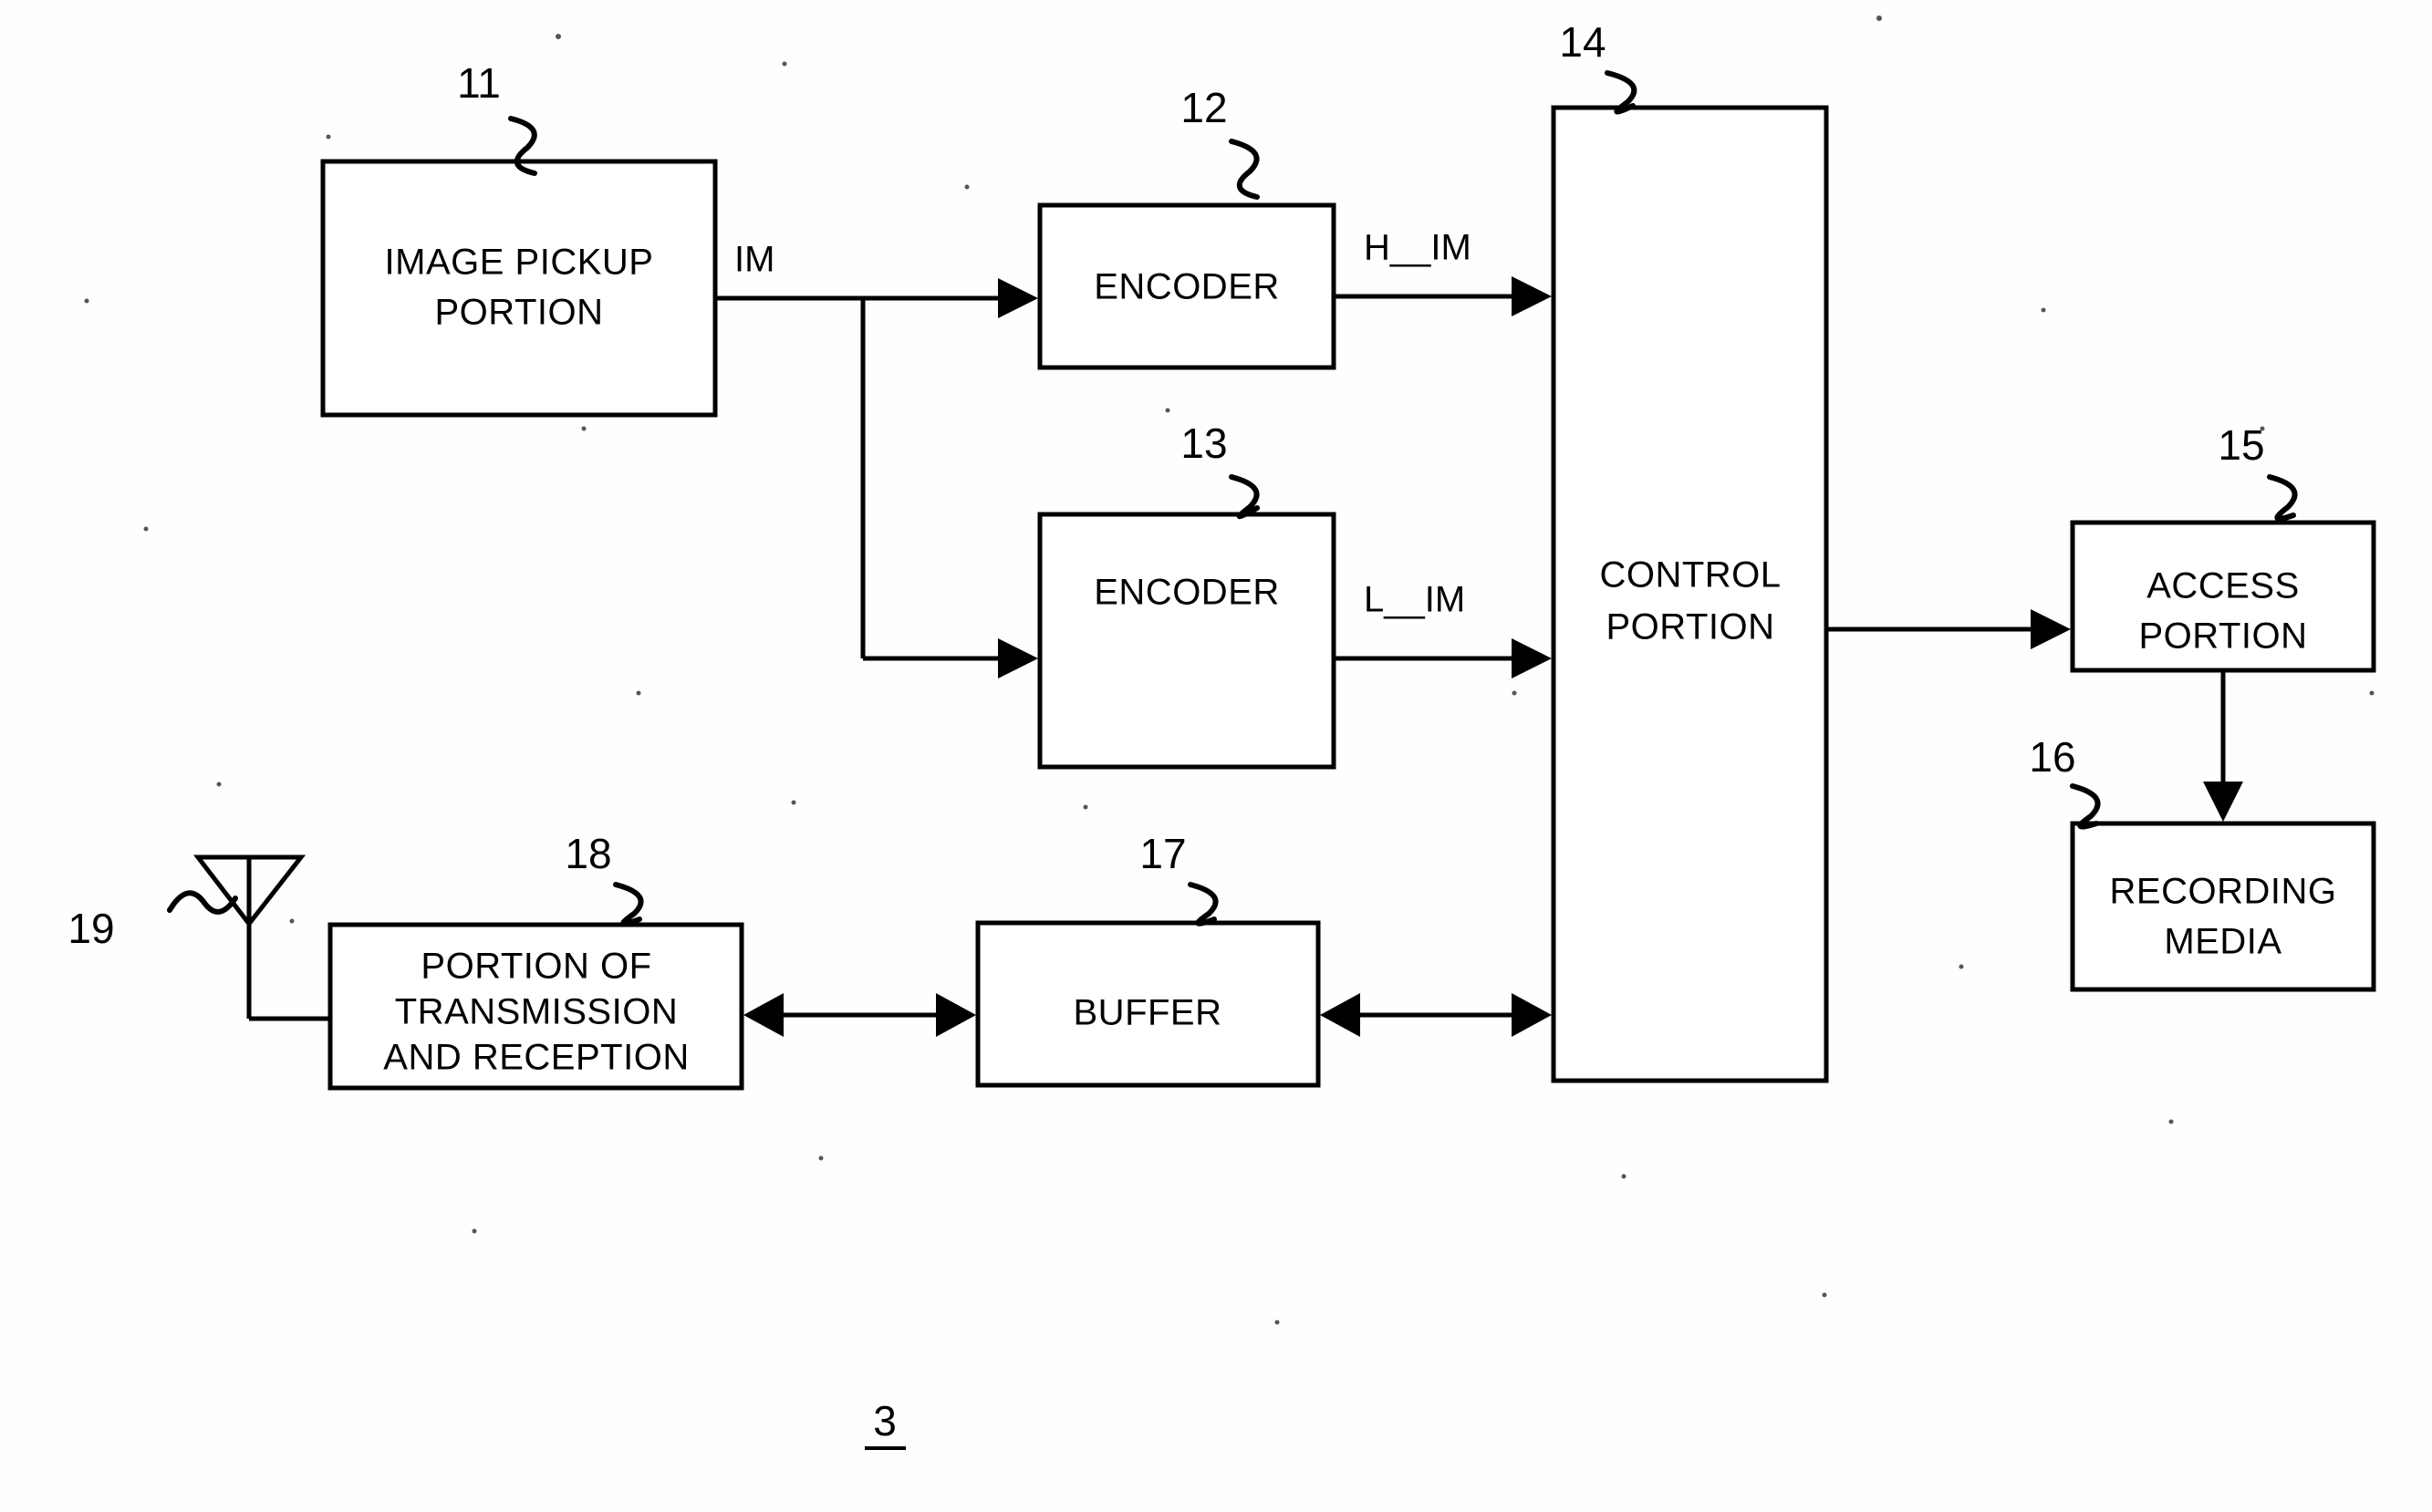  What do you see at coordinates (1418, 248) in the screenshot?
I see `signal-label-h-im: H__IM` at bounding box center [1418, 248].